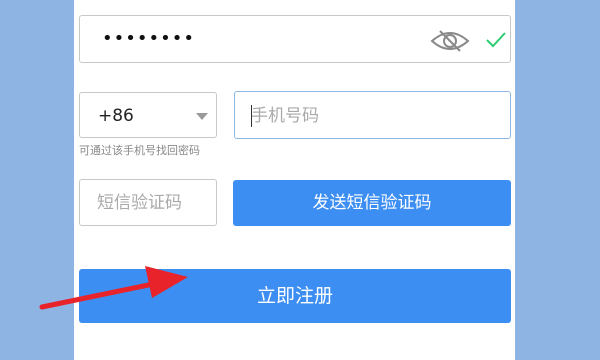  I want to click on country-code-select: +86, so click(148, 115).